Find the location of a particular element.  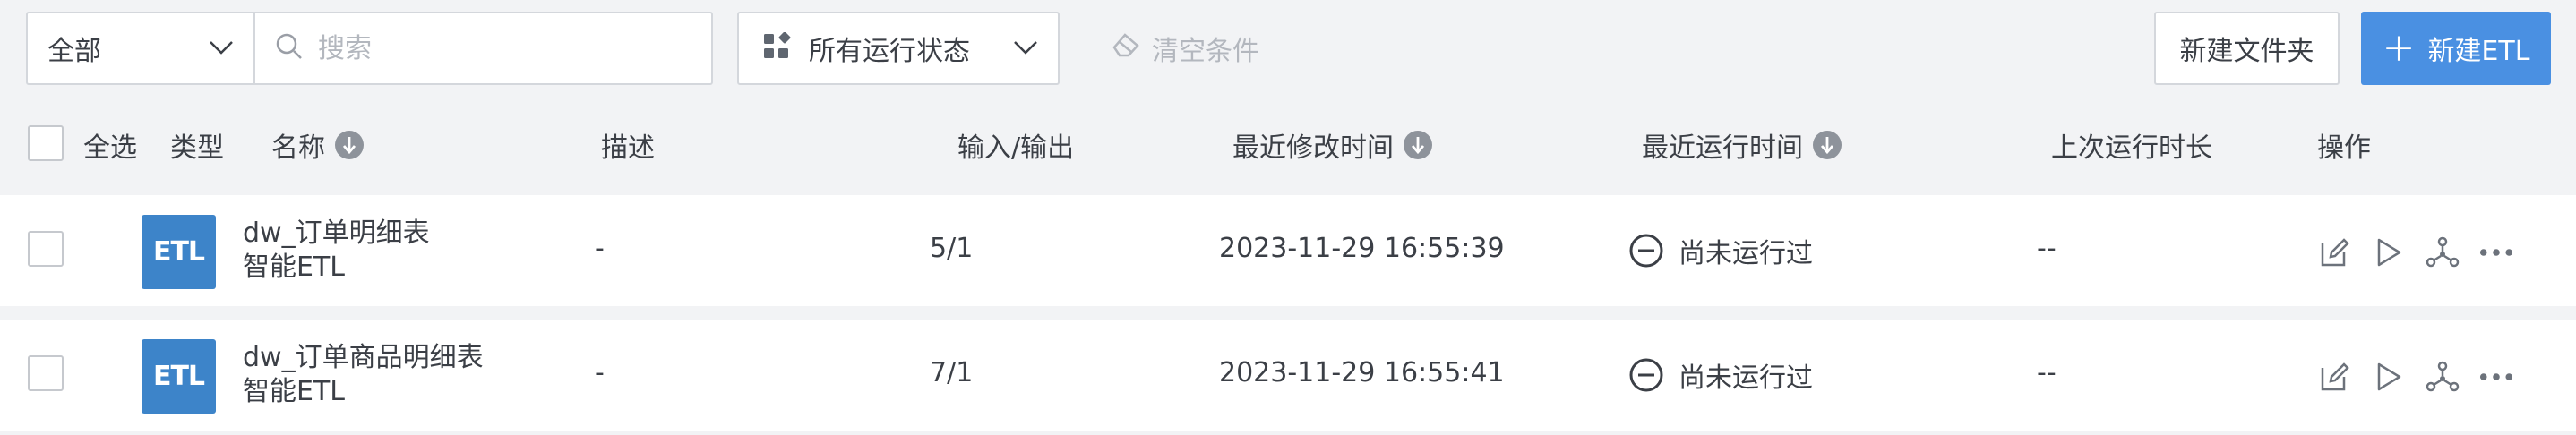

new-etl-button: + 新建ETL is located at coordinates (2456, 48).